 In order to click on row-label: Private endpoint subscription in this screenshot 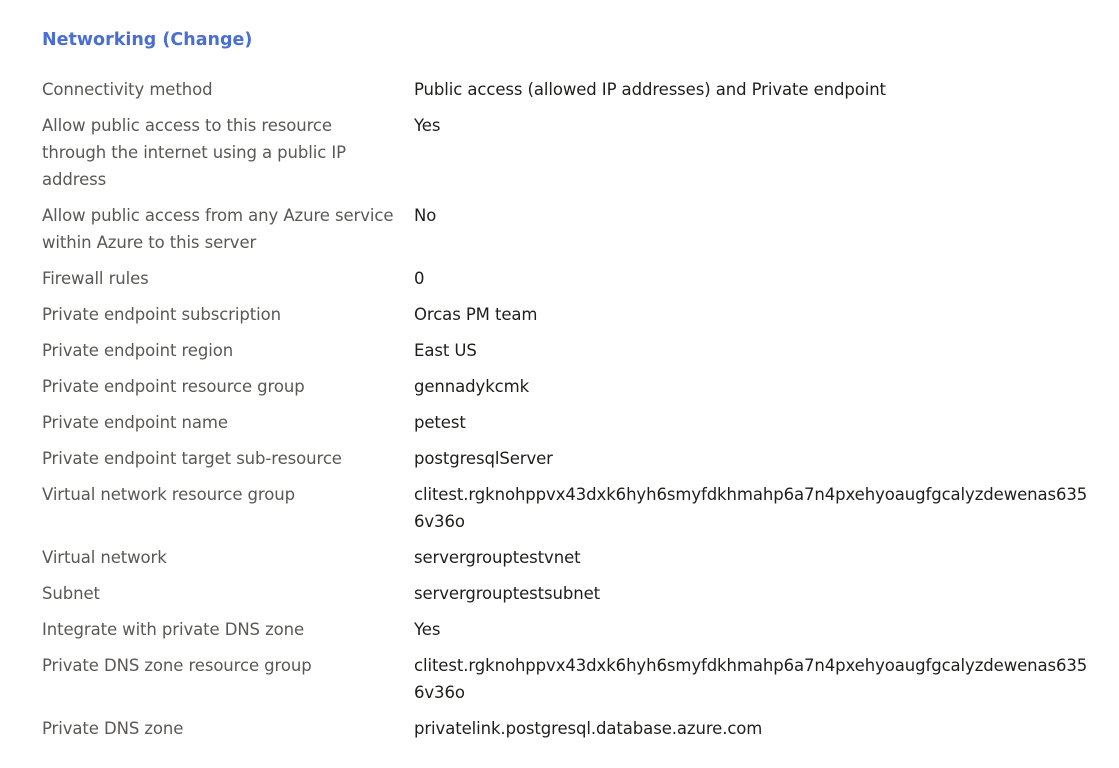, I will do `click(161, 314)`.